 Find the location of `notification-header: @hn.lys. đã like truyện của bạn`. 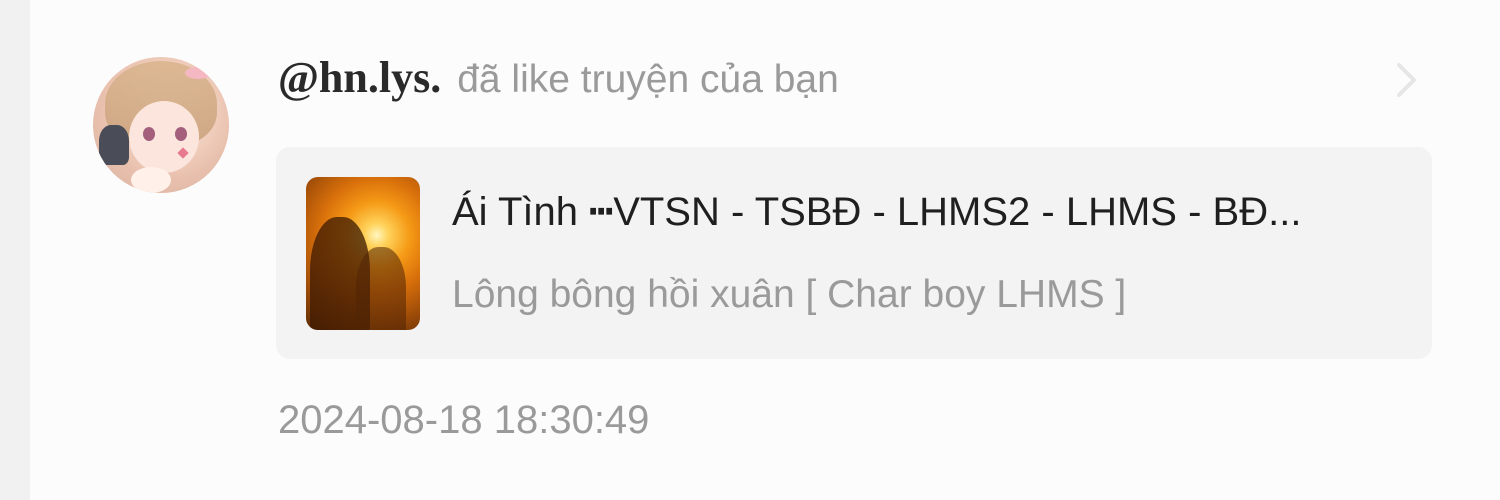

notification-header: @hn.lys. đã like truyện của bạn is located at coordinates (558, 83).